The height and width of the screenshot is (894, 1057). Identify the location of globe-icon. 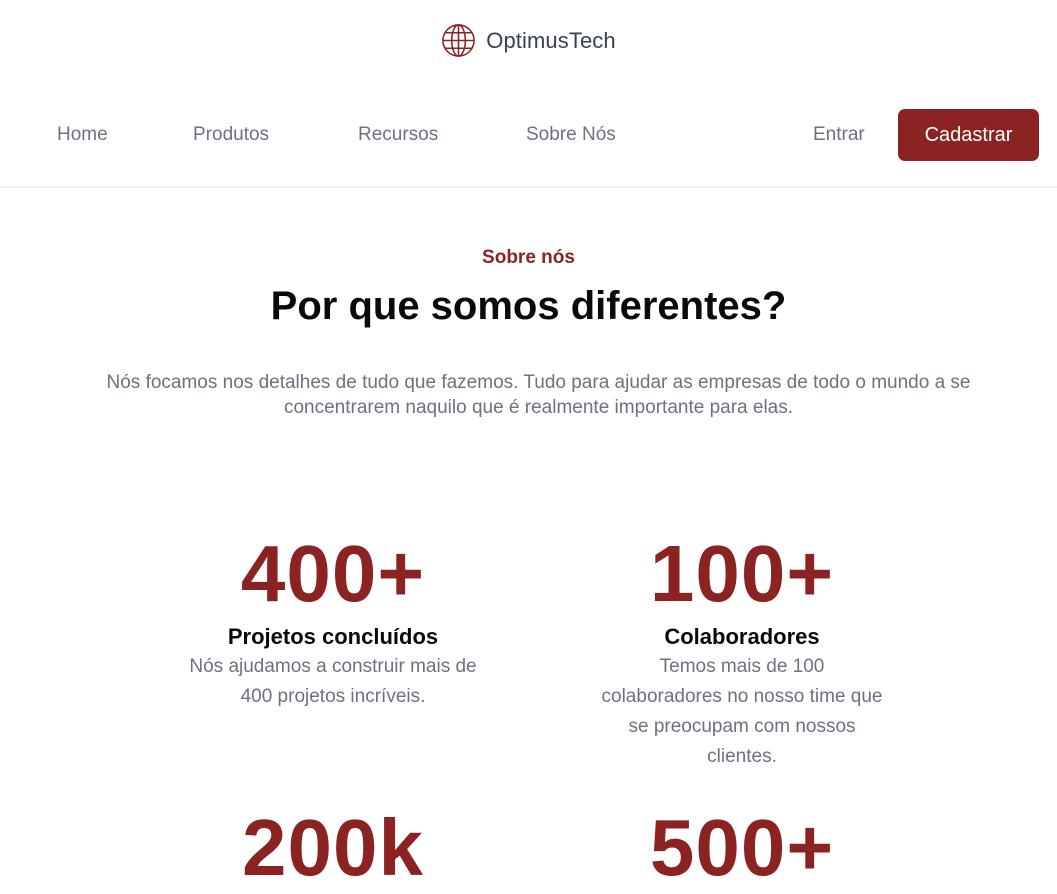
(458, 40).